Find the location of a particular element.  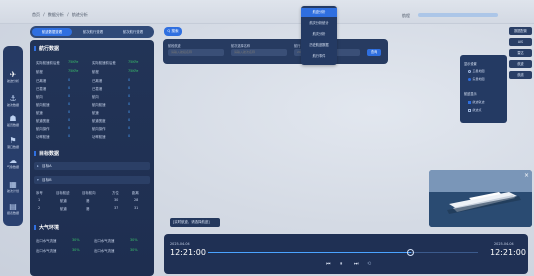

sidebar-item-plan: ▦ 航次计划 is located at coordinates (13, 186).